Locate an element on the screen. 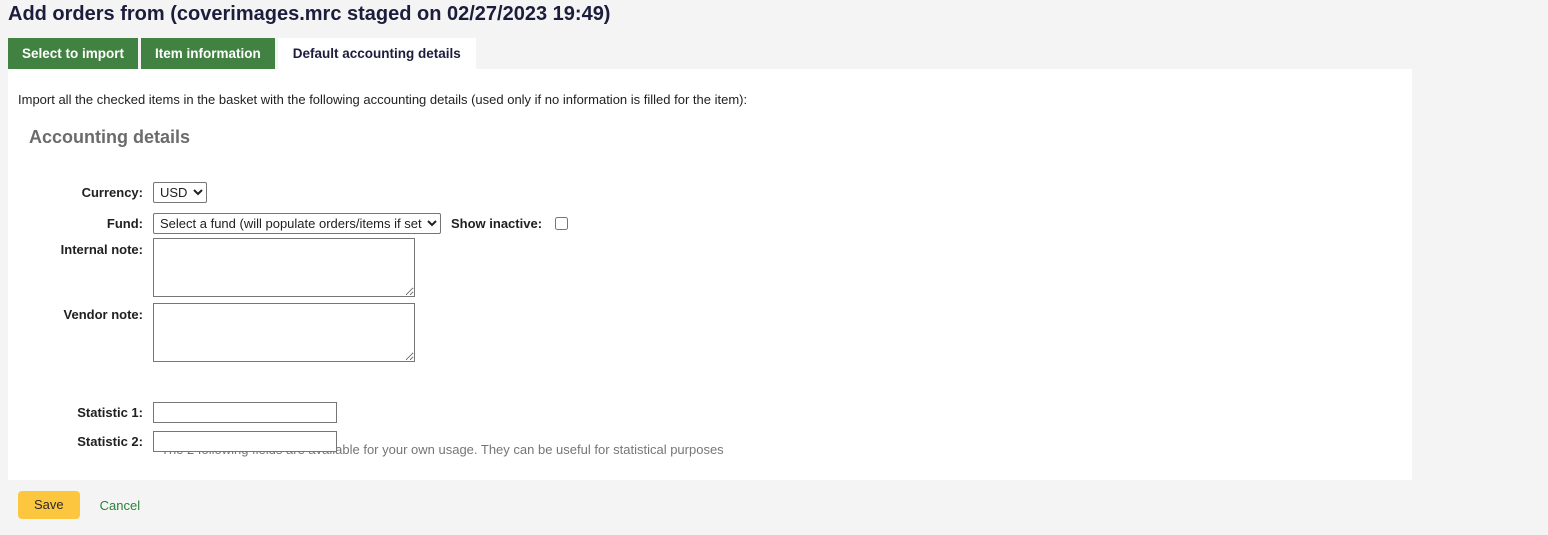 The height and width of the screenshot is (535, 1548). tab-item-information: Item information is located at coordinates (208, 53).